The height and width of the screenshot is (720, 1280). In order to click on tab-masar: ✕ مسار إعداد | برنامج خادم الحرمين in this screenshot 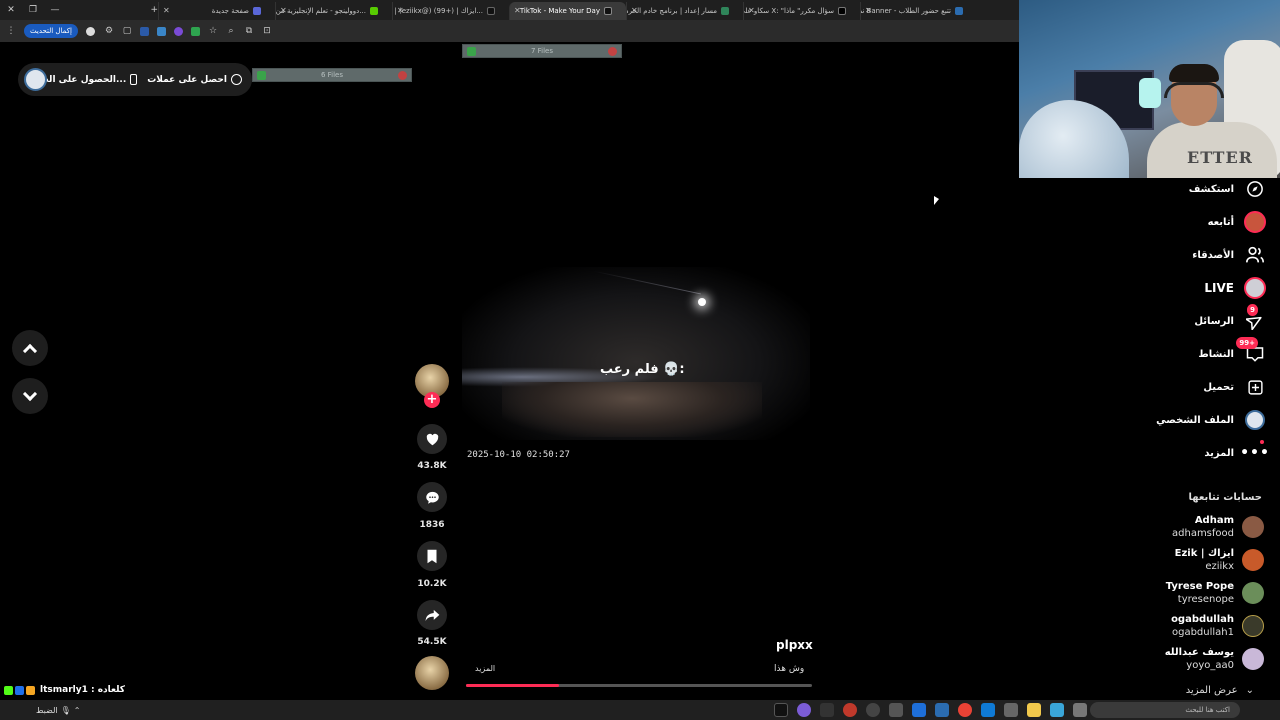, I will do `click(684, 11)`.